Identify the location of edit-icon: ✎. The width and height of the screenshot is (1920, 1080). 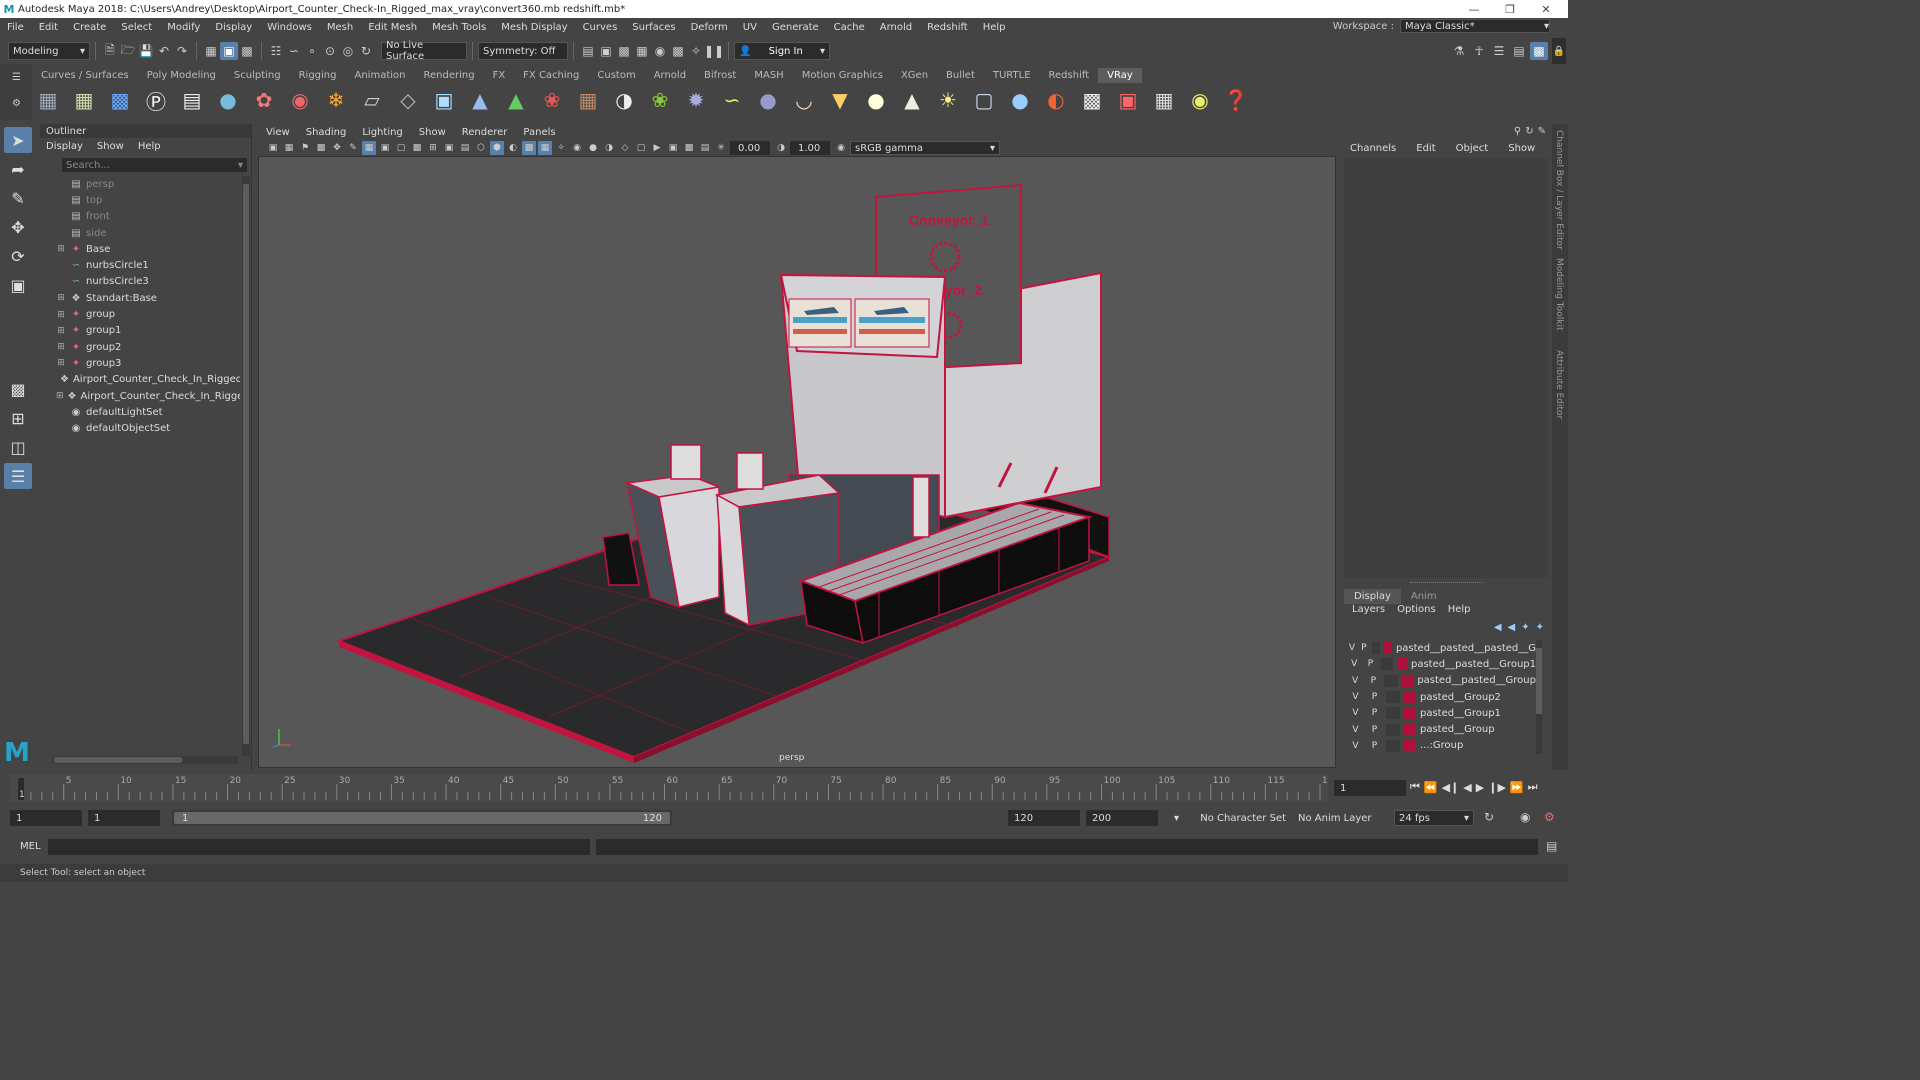
(1542, 131).